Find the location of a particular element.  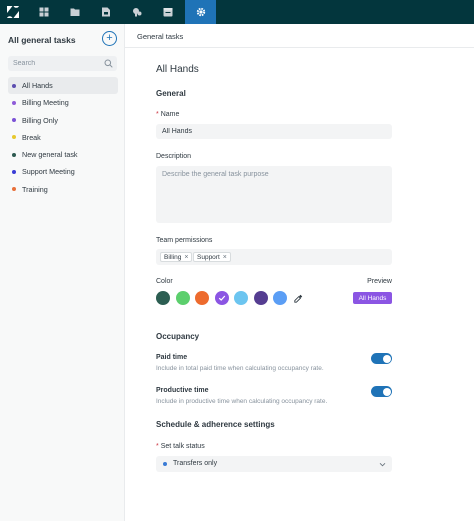

team-permissions-input: Billing × Support × is located at coordinates (274, 257).